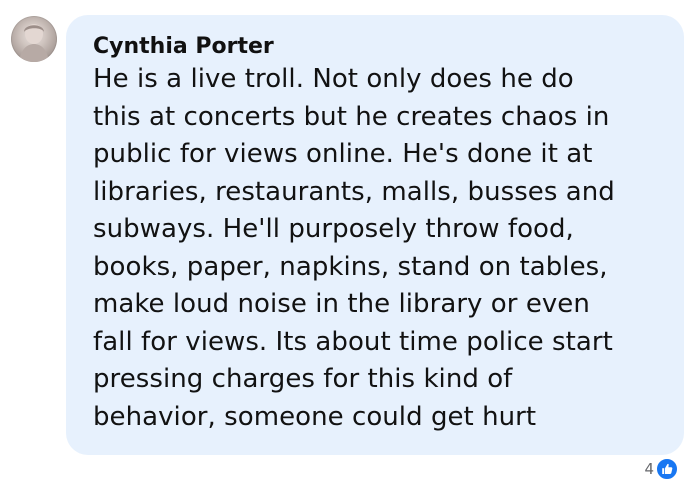 The height and width of the screenshot is (489, 700). Describe the element at coordinates (34, 43) in the screenshot. I see `avatar-photo-icon` at that location.